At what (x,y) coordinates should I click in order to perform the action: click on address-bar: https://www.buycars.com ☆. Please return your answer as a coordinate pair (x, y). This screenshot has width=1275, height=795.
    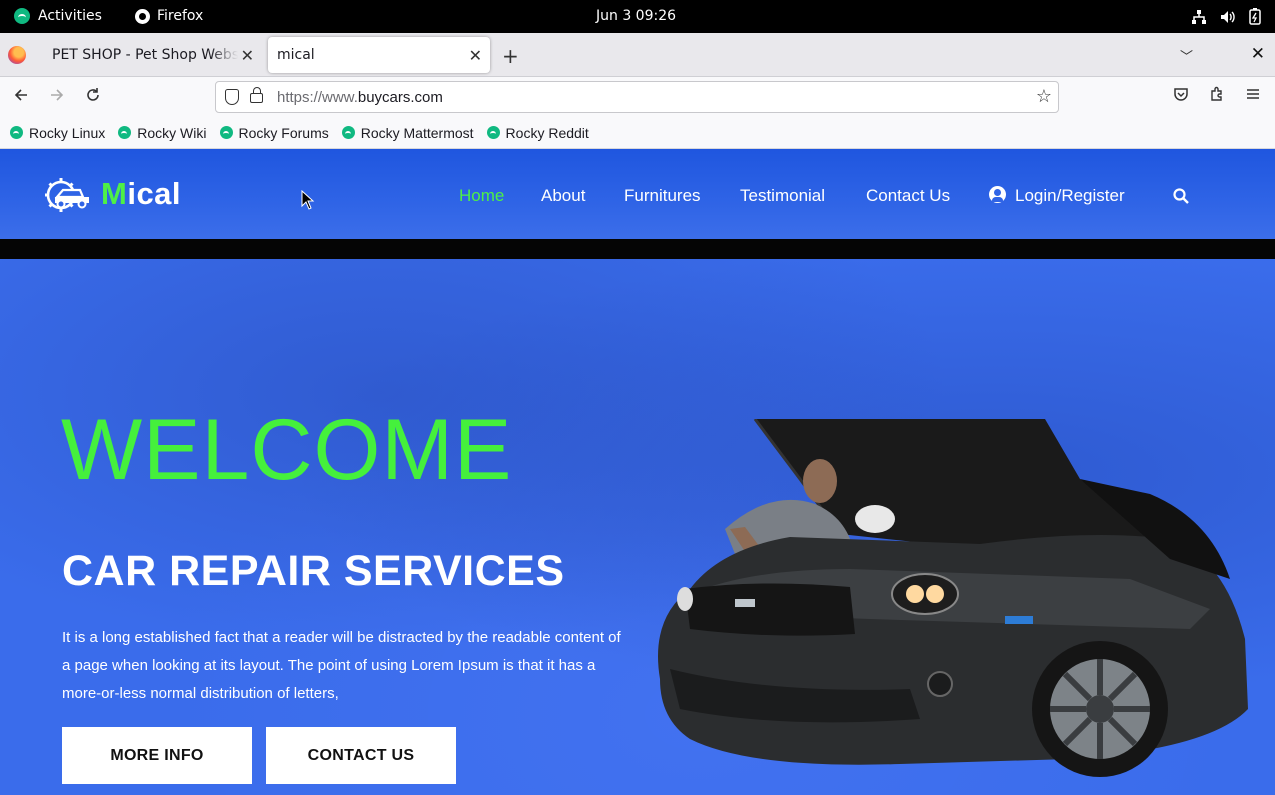
    Looking at the image, I should click on (637, 97).